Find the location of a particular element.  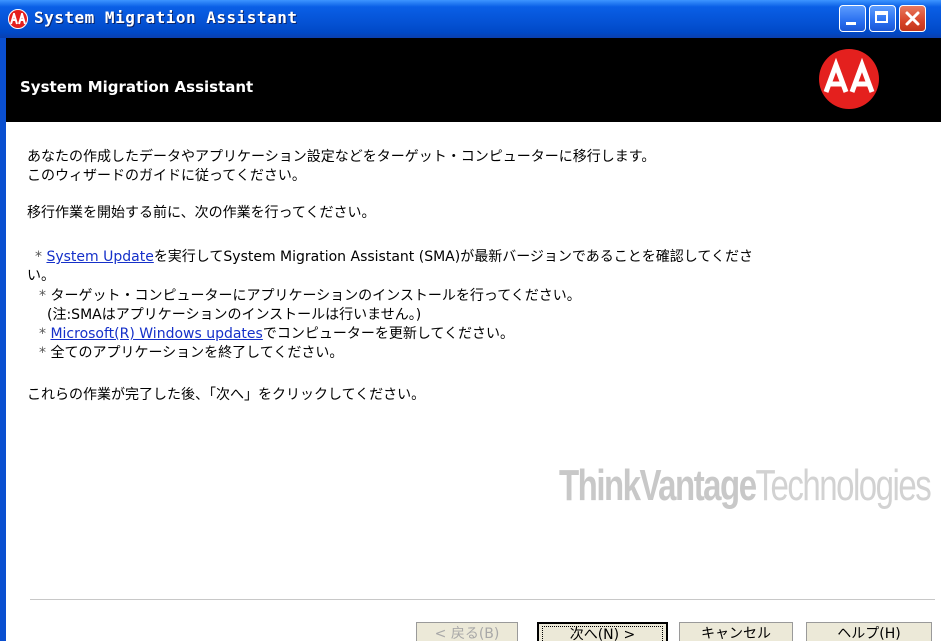

list-item-text: ターゲット・コンピューターにアプリケーションのインストールを行ってください。 is located at coordinates (315, 296).